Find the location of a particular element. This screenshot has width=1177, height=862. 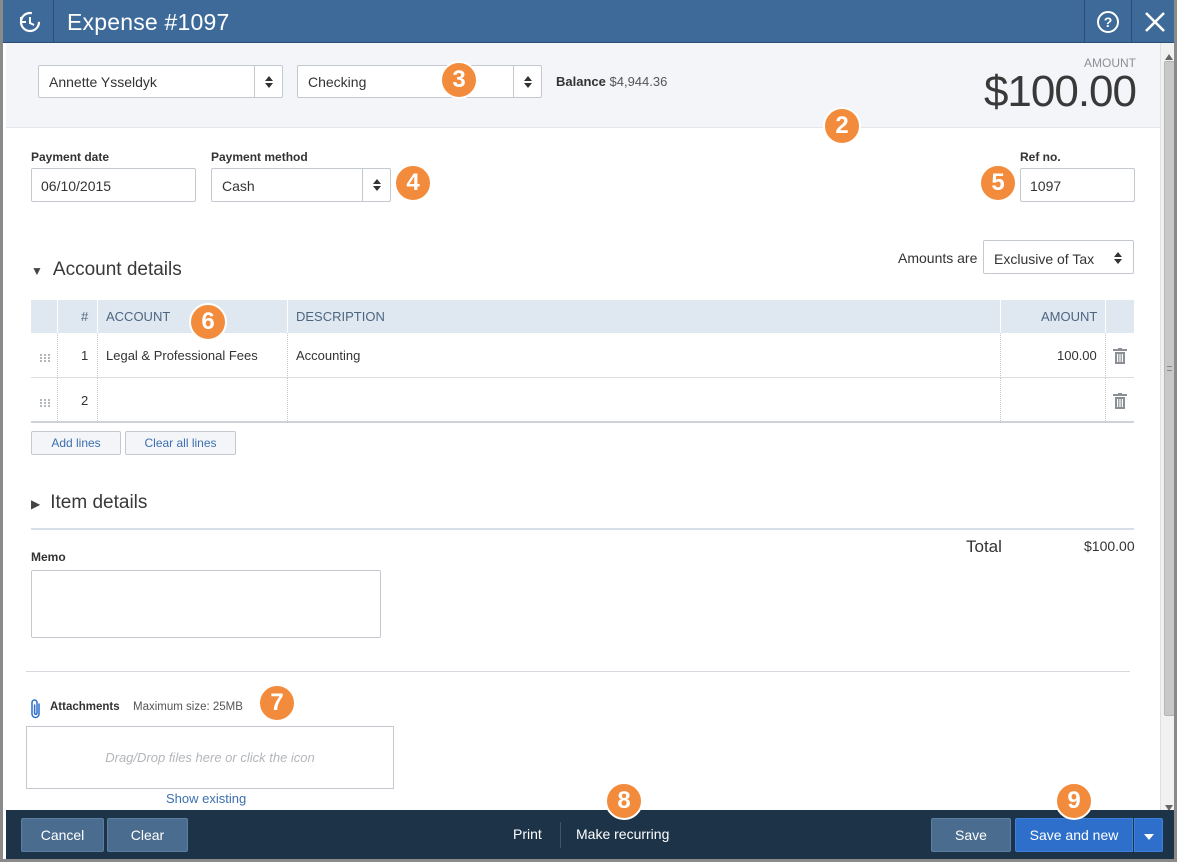

dropzone-hint: Drag/Drop files here or click the icon is located at coordinates (210, 757).